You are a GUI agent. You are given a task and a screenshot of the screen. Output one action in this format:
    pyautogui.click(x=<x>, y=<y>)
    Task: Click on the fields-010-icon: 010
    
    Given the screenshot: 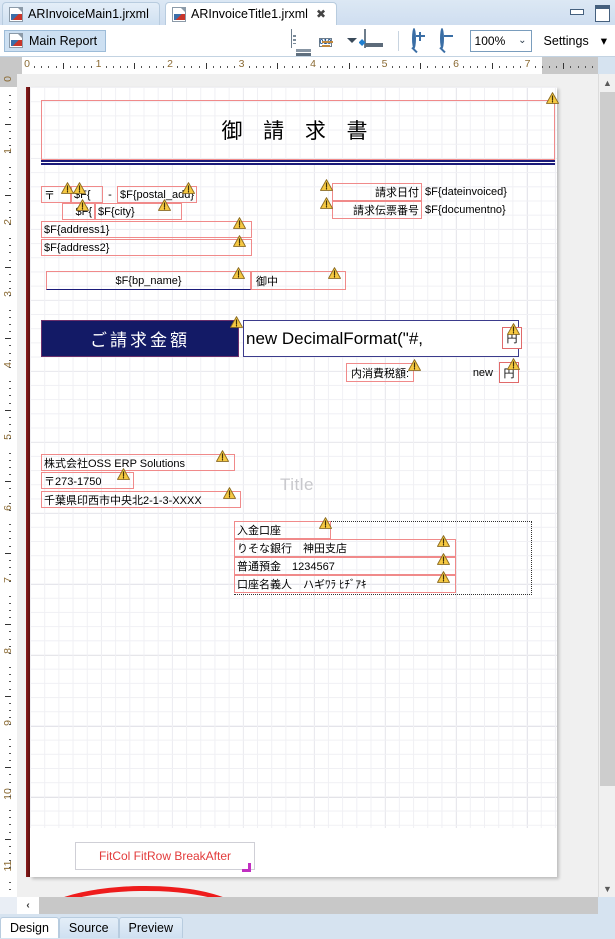 What is the action you would take?
    pyautogui.click(x=329, y=40)
    